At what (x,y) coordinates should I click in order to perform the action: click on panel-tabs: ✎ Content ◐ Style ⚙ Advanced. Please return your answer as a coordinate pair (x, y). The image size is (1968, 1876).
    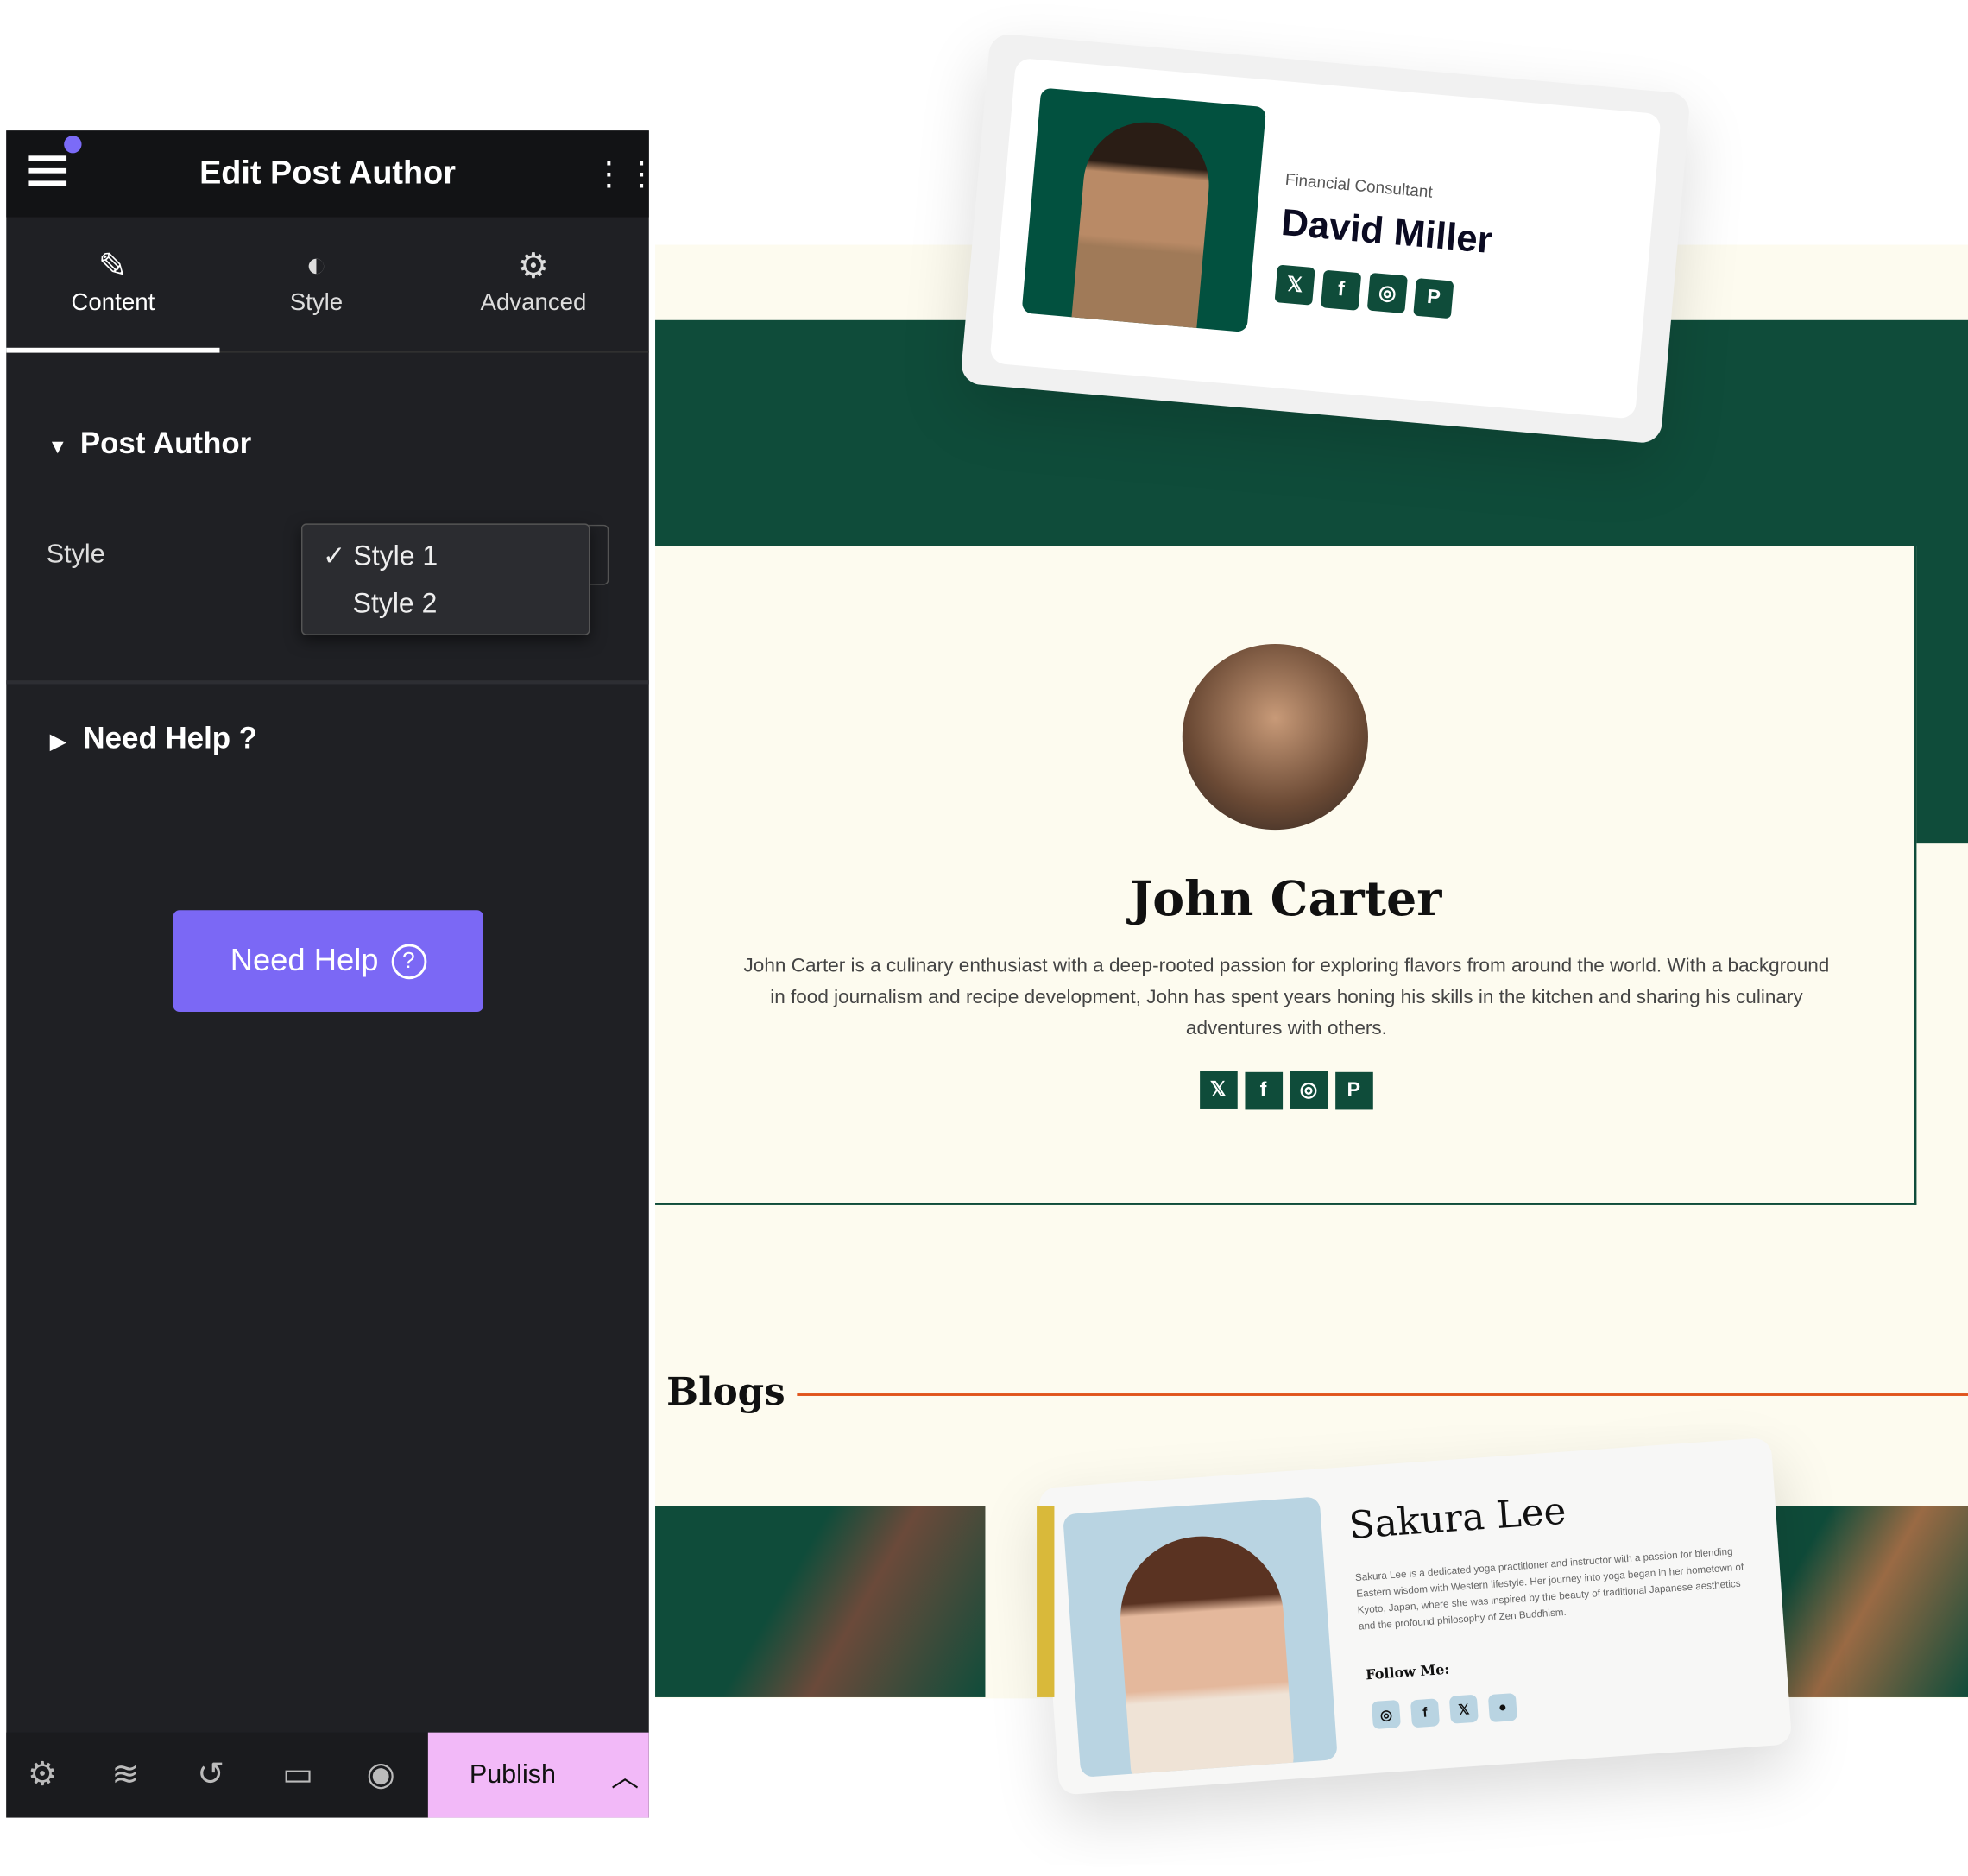
    Looking at the image, I should click on (327, 285).